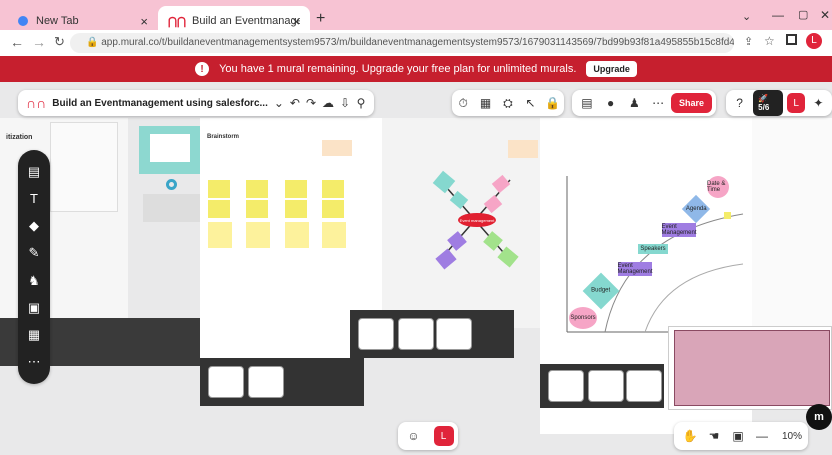 This screenshot has height=455, width=832. I want to click on more-icon: ⋯, so click(658, 103).